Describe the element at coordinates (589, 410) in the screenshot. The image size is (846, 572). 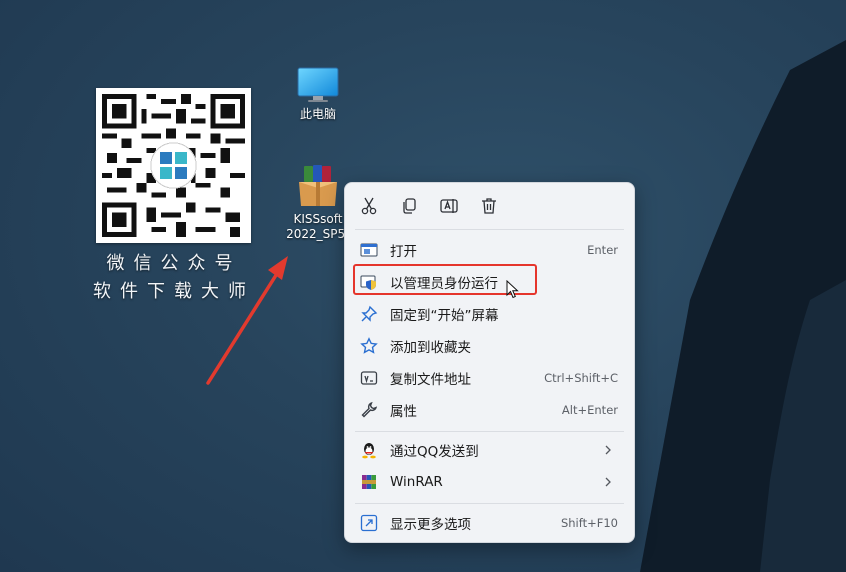
I see `menu-item-shortcut: Alt+Enter` at that location.